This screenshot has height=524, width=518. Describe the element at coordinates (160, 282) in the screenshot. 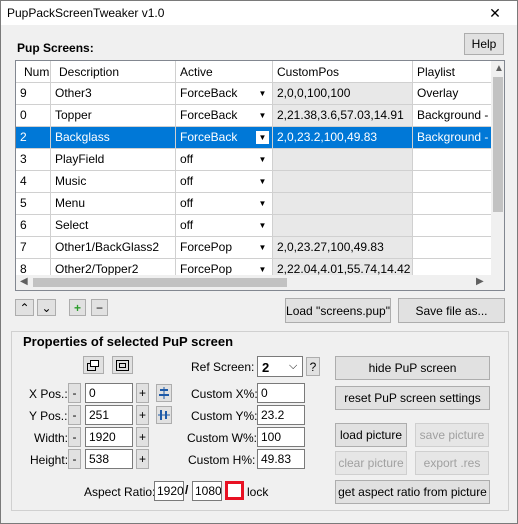

I see `horizontal-scroll-thumb` at that location.